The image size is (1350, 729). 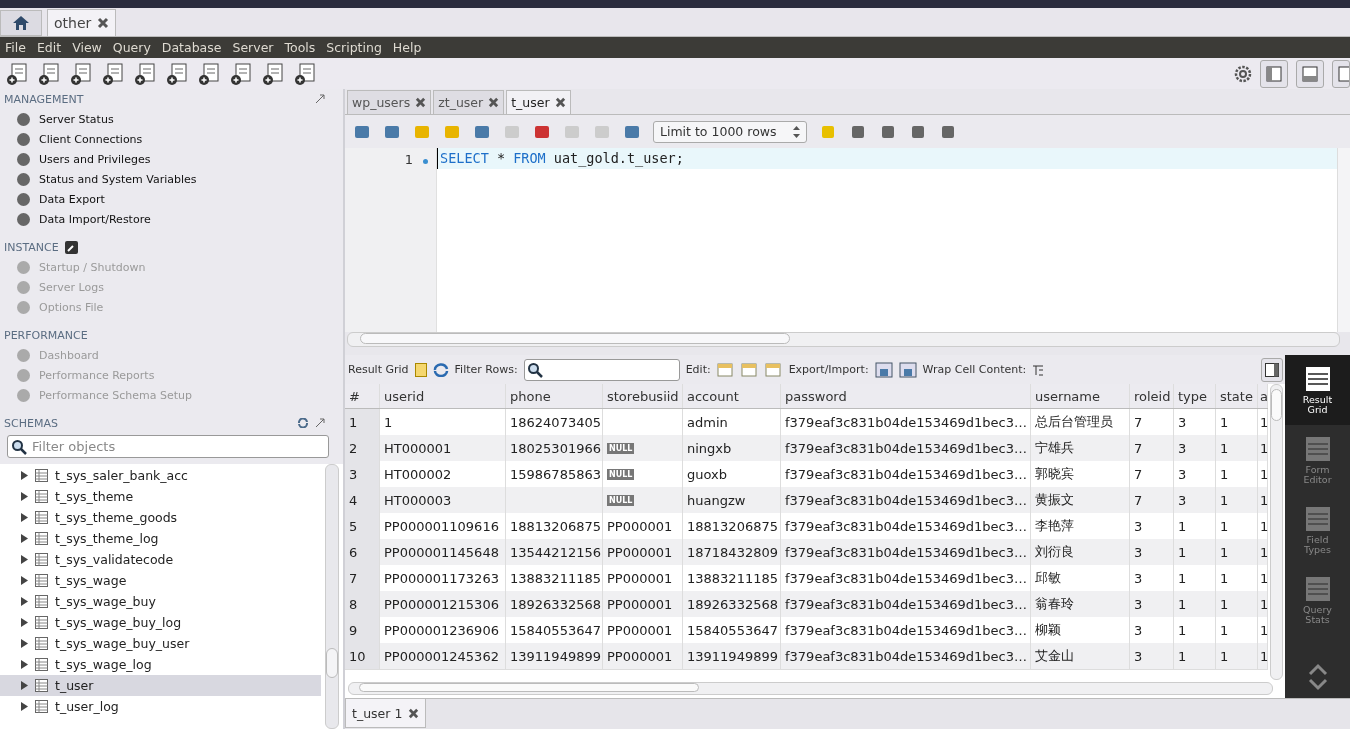 I want to click on query-tab: zt_user, so click(x=469, y=102).